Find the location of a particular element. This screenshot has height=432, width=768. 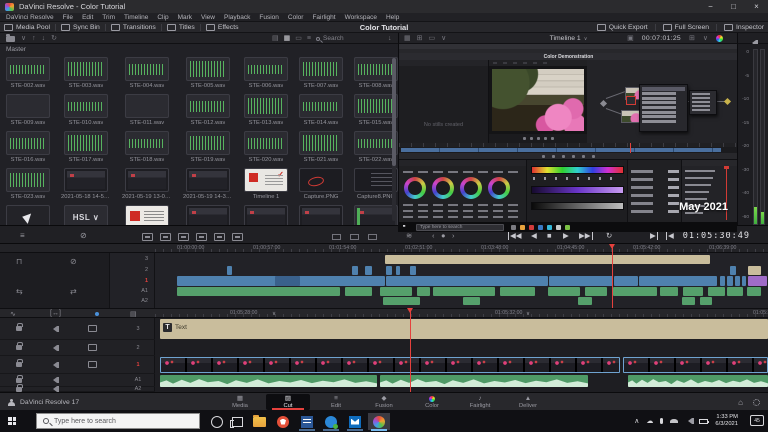

sort-icon: ↓ is located at coordinates (390, 38).